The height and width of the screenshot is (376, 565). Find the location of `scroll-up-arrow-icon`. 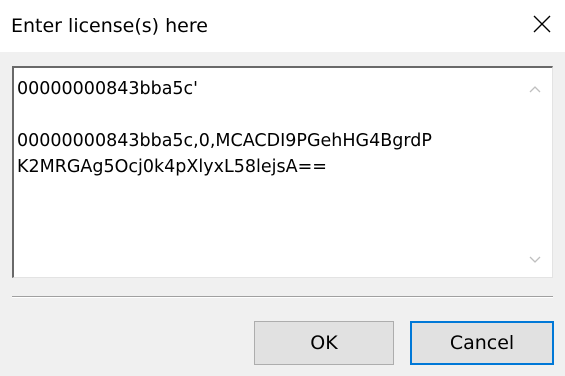

scroll-up-arrow-icon is located at coordinates (535, 87).